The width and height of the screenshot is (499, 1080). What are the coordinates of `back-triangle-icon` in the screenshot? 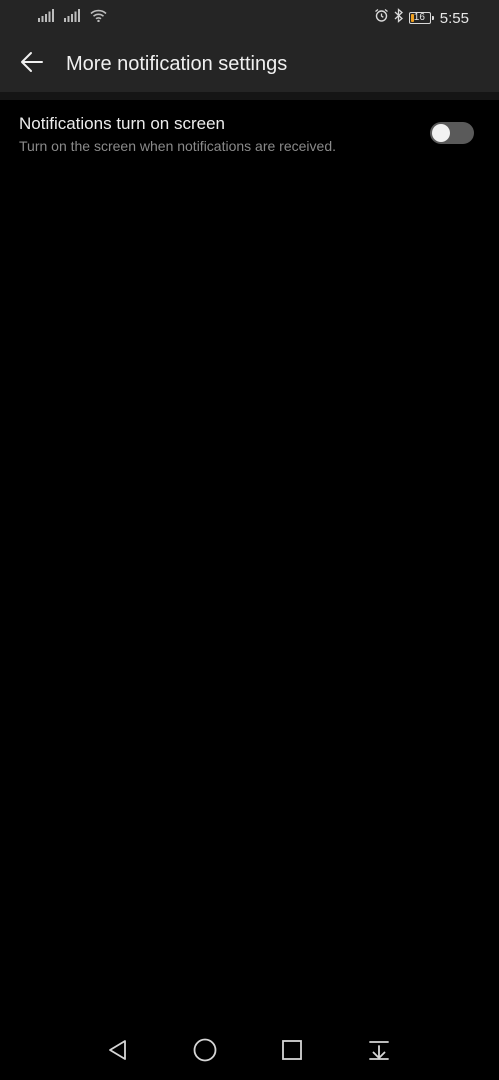 It's located at (118, 1052).